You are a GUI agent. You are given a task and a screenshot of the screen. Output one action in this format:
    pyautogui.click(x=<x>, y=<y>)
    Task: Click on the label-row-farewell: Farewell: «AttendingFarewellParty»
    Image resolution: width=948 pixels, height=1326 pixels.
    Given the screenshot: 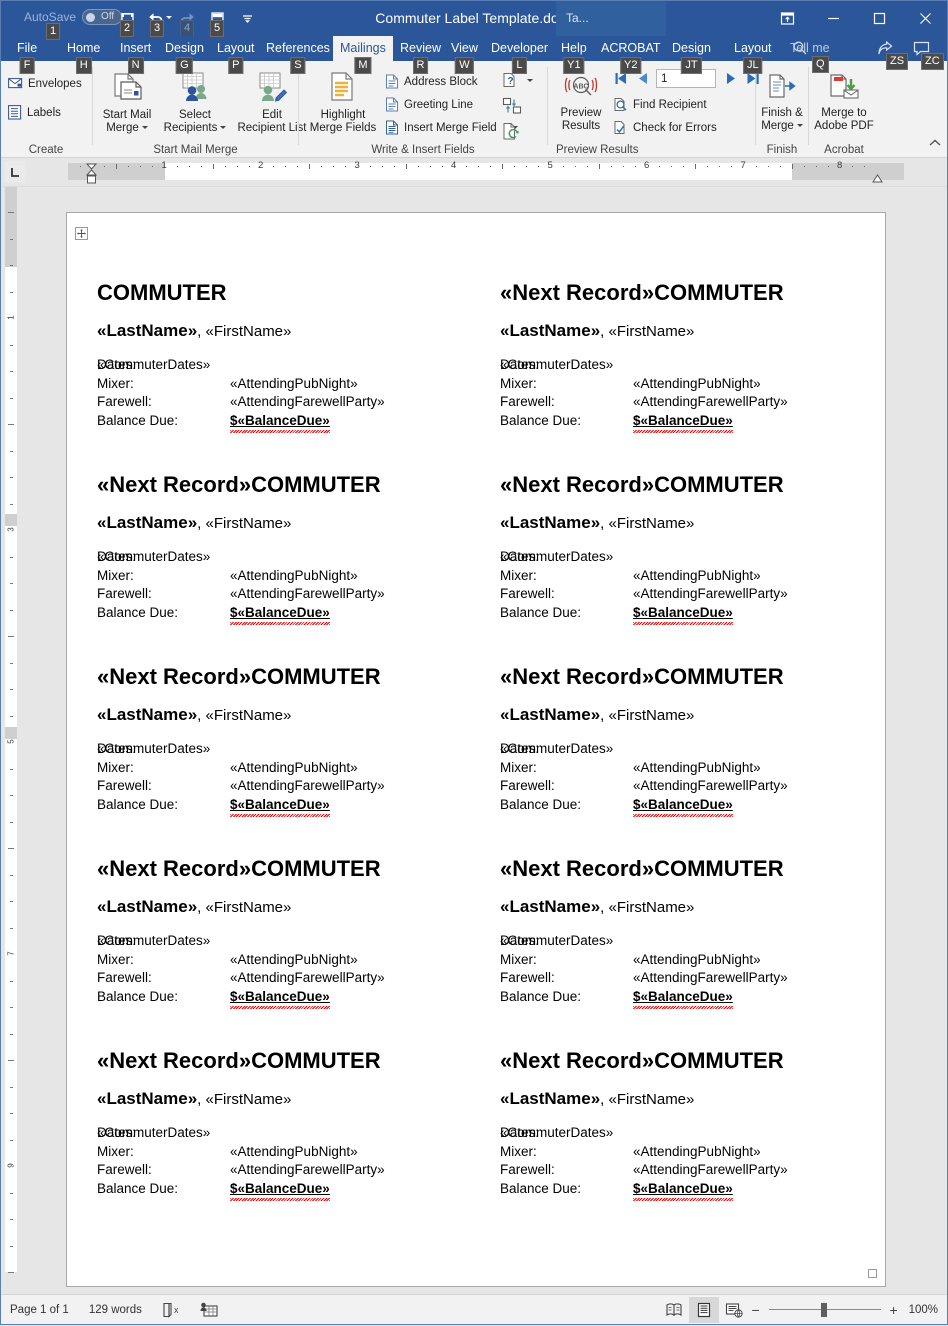 What is the action you would take?
    pyautogui.click(x=697, y=1170)
    